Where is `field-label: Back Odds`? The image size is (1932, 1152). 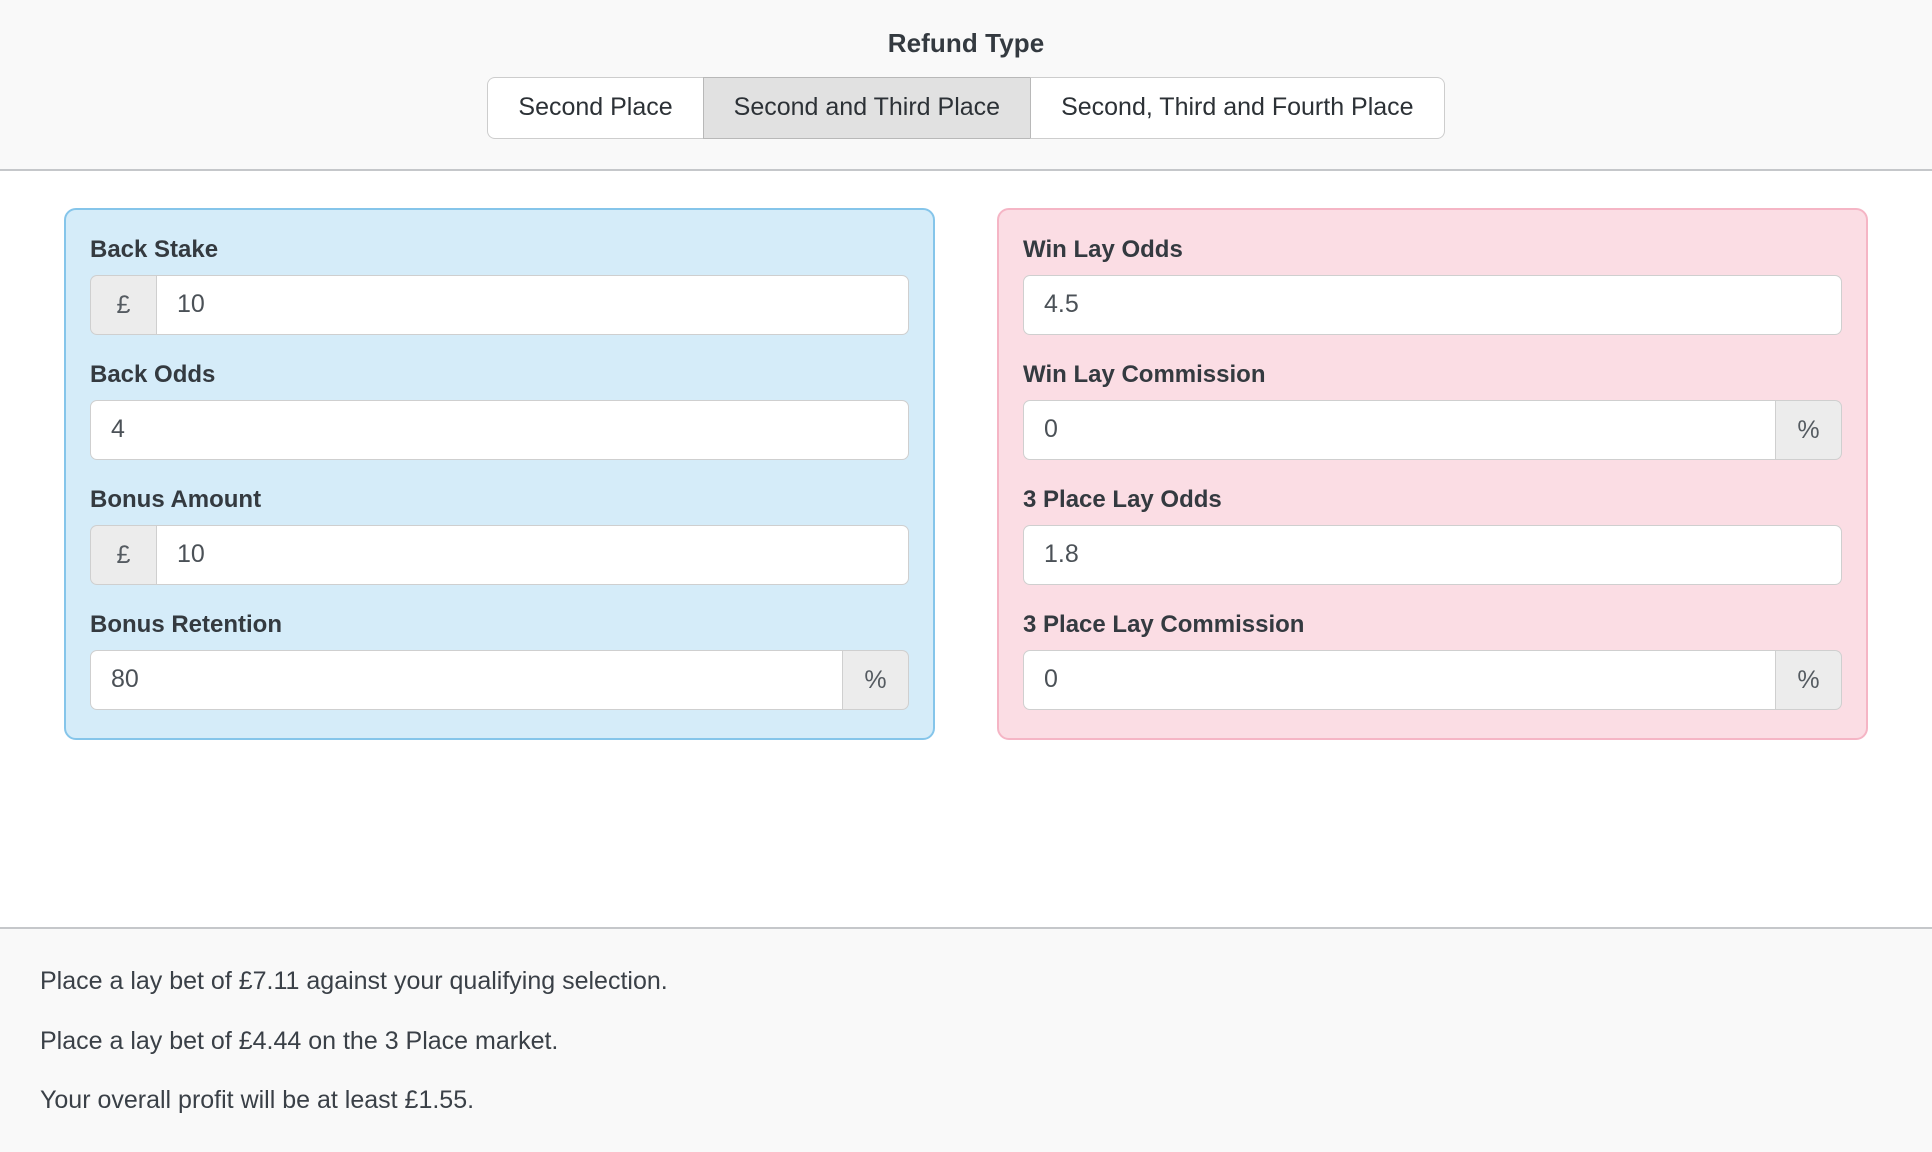 field-label: Back Odds is located at coordinates (153, 375).